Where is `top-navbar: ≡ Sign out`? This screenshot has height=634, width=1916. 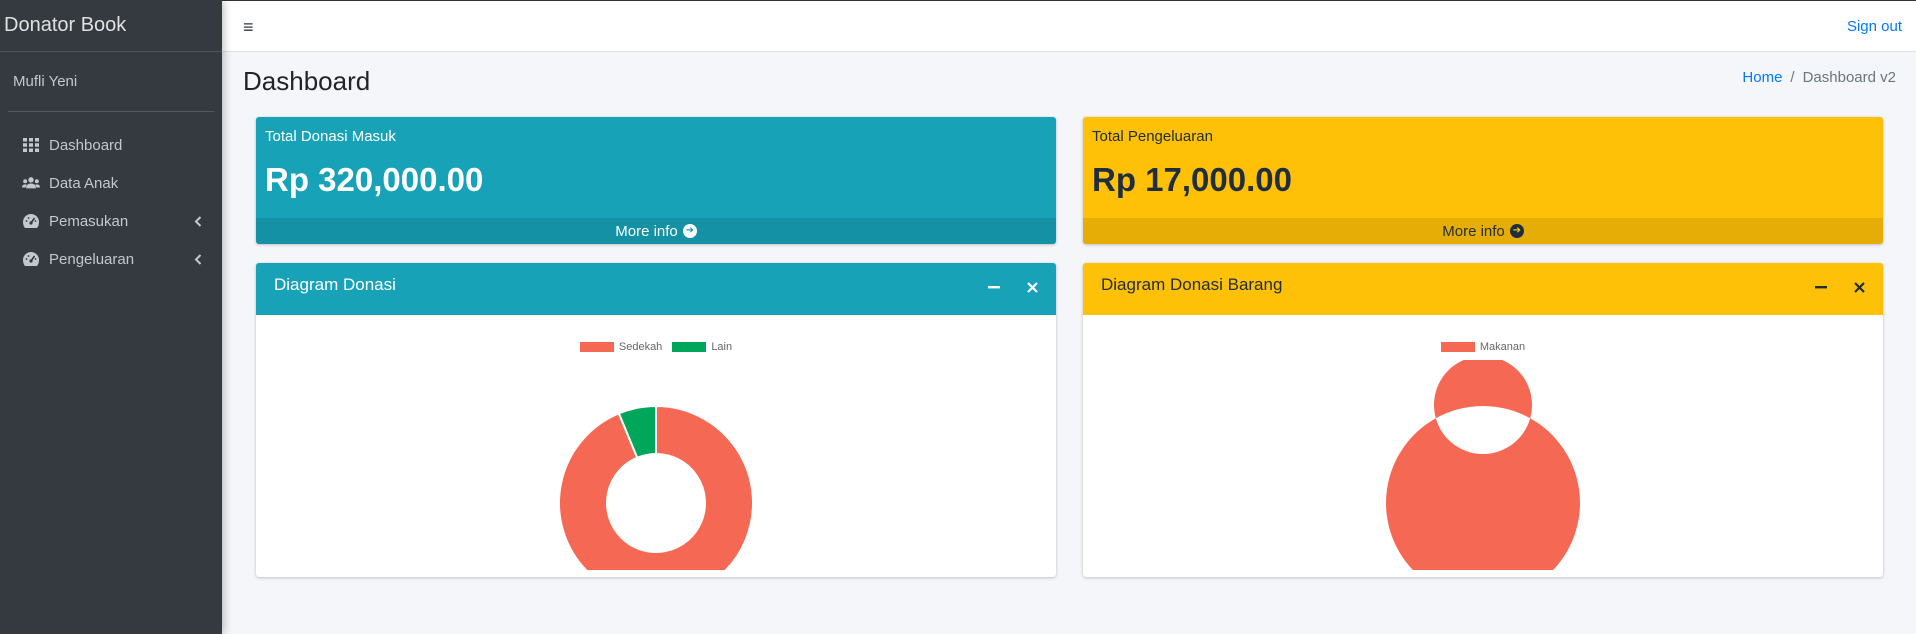 top-navbar: ≡ Sign out is located at coordinates (1069, 26).